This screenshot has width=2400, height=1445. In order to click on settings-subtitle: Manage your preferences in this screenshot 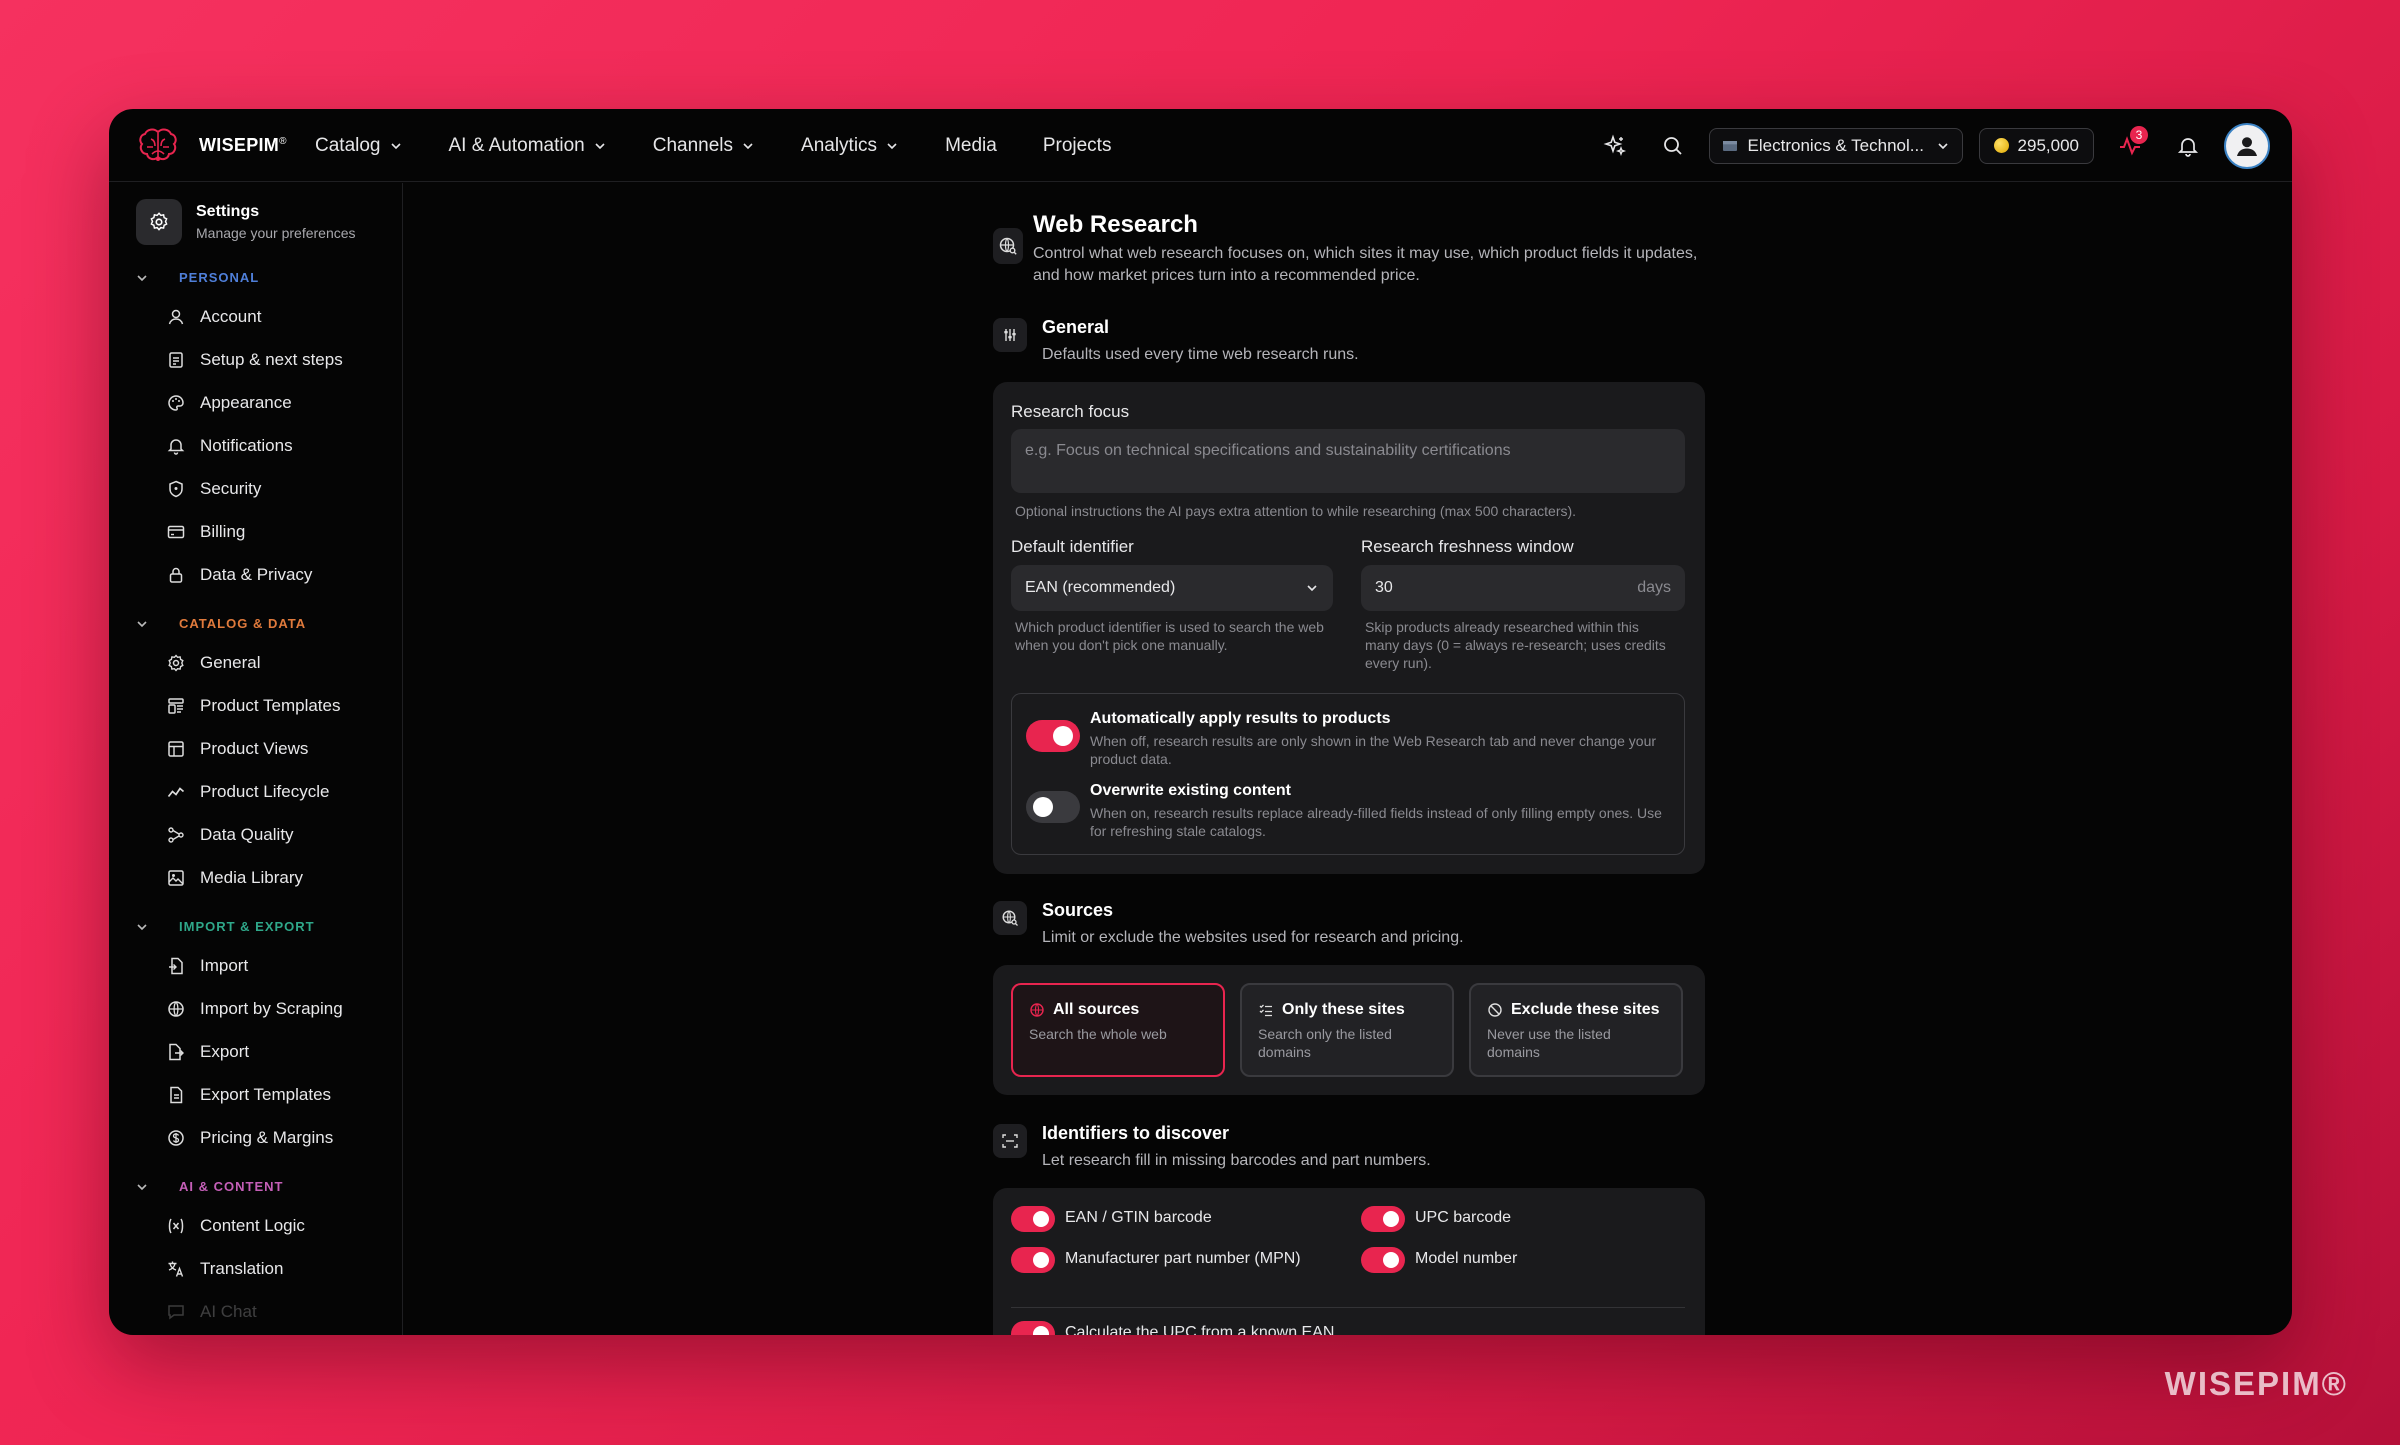, I will do `click(276, 233)`.